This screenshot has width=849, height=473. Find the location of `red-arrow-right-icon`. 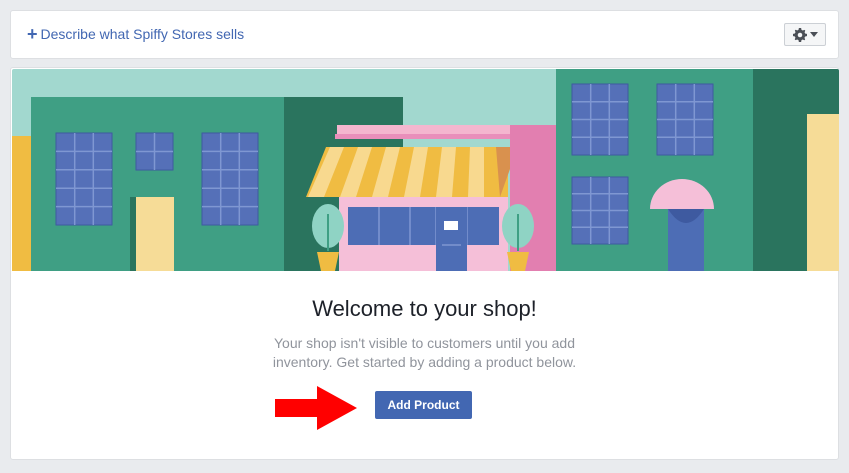

red-arrow-right-icon is located at coordinates (316, 408).